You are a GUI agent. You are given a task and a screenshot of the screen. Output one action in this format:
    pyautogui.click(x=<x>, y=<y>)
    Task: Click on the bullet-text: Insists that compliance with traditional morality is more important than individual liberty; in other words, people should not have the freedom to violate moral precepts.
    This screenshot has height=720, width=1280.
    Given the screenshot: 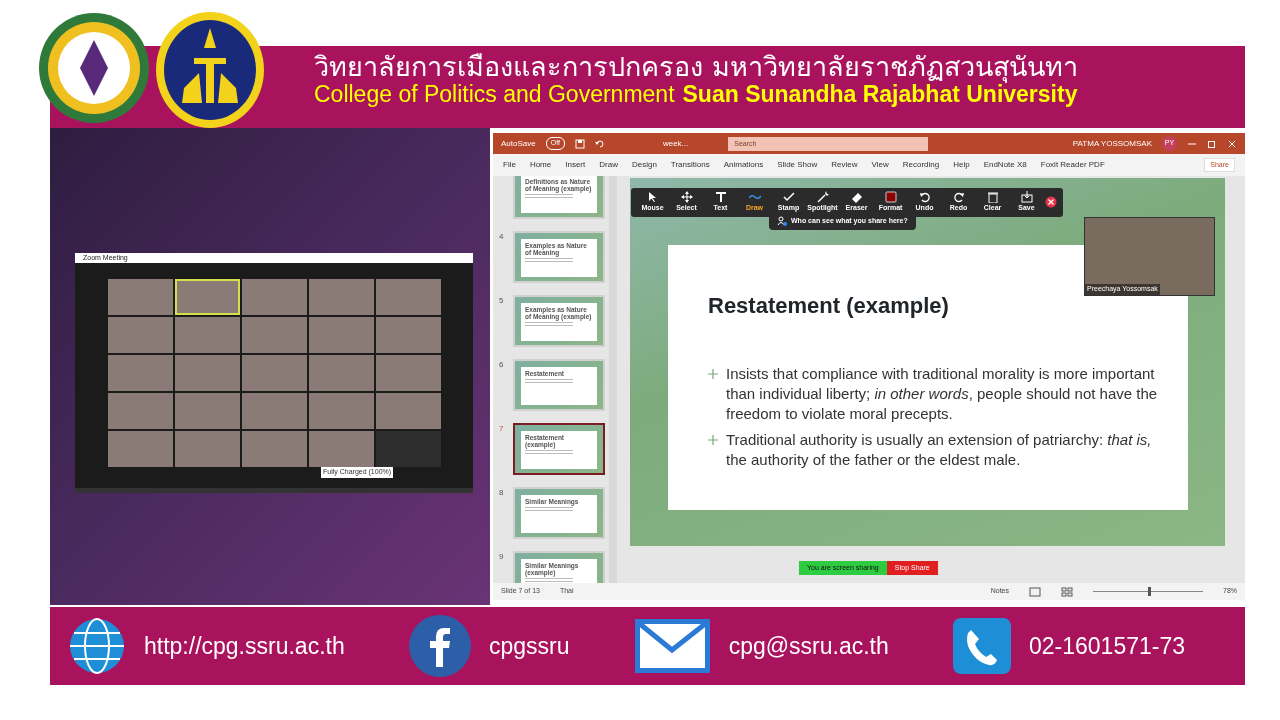 What is the action you would take?
    pyautogui.click(x=942, y=394)
    